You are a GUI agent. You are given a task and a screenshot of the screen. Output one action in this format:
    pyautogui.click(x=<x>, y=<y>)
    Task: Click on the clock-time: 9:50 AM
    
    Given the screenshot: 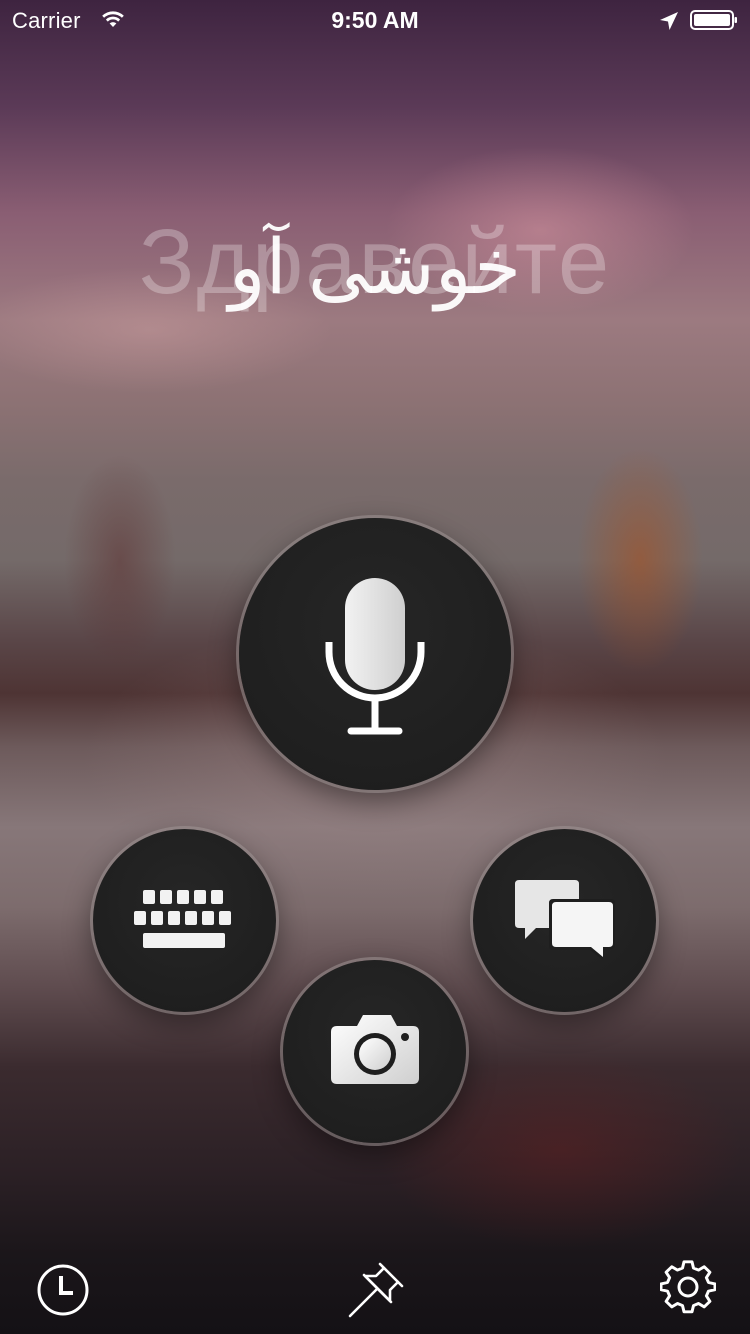 What is the action you would take?
    pyautogui.click(x=375, y=20)
    